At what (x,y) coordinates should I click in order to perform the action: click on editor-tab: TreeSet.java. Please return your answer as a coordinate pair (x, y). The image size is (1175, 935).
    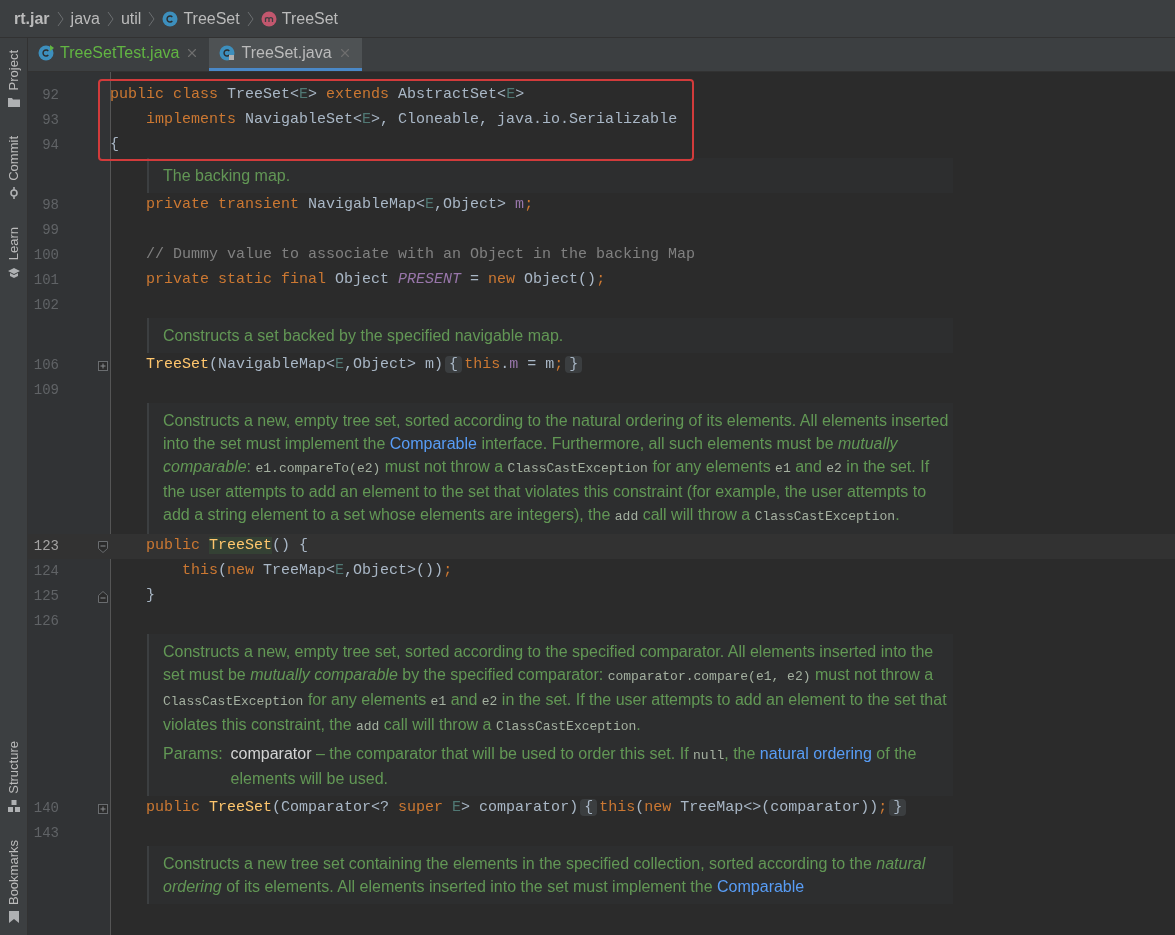
    Looking at the image, I should click on (285, 54).